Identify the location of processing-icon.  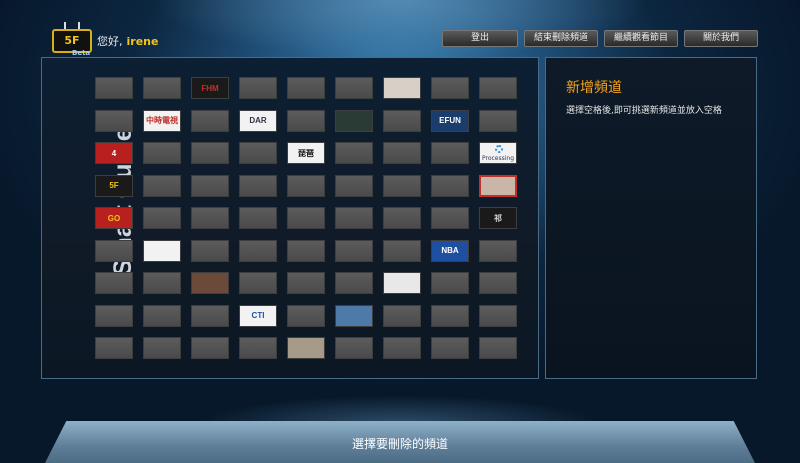
(499, 149).